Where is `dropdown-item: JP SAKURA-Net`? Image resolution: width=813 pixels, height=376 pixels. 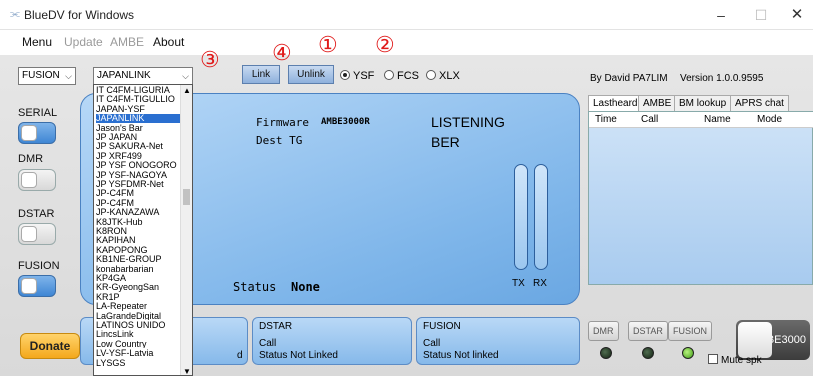 dropdown-item: JP SAKURA-Net is located at coordinates (138, 146).